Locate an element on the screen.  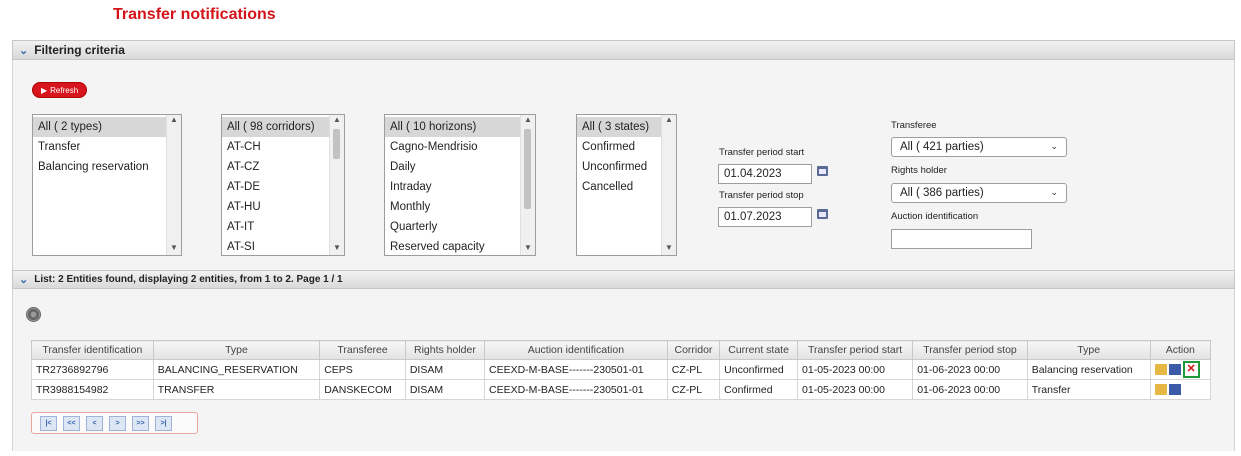
column-header: Corridor is located at coordinates (693, 350).